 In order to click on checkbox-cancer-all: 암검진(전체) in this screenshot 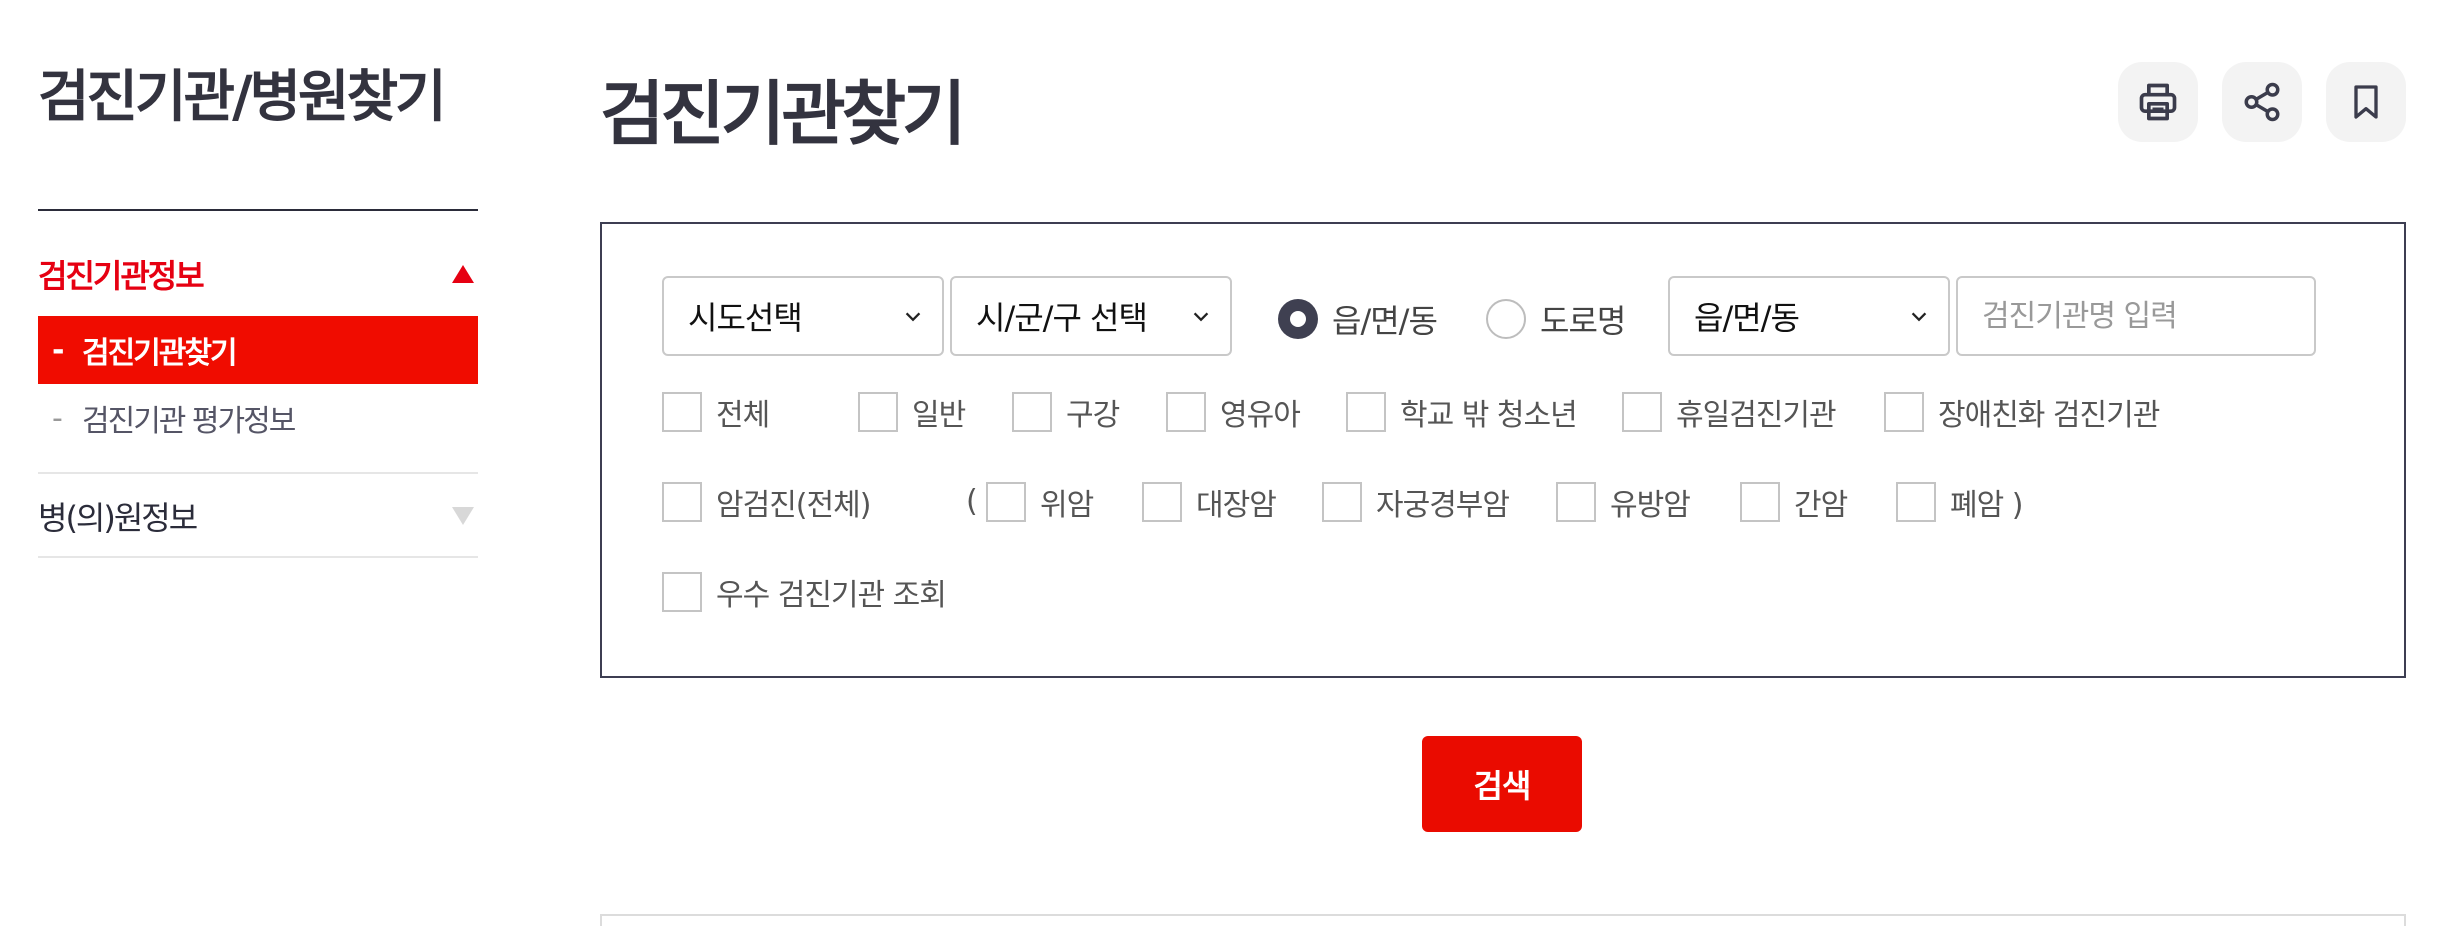, I will do `click(766, 502)`.